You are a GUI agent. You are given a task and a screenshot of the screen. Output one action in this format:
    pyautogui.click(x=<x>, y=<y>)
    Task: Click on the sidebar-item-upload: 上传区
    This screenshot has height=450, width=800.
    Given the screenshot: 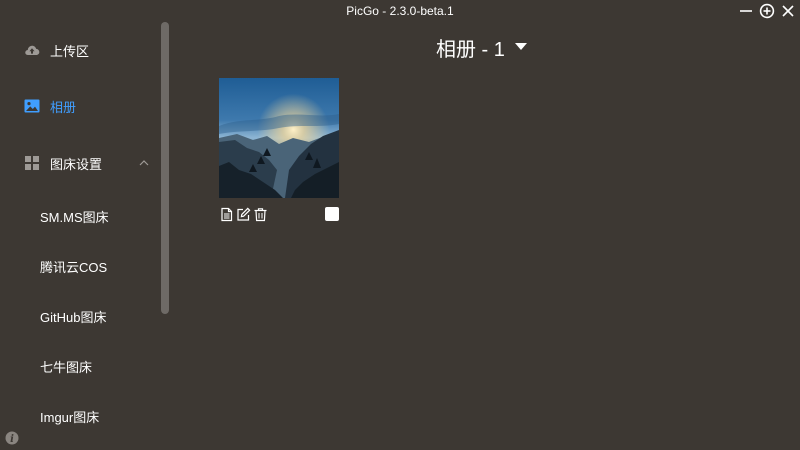 What is the action you would take?
    pyautogui.click(x=80, y=50)
    